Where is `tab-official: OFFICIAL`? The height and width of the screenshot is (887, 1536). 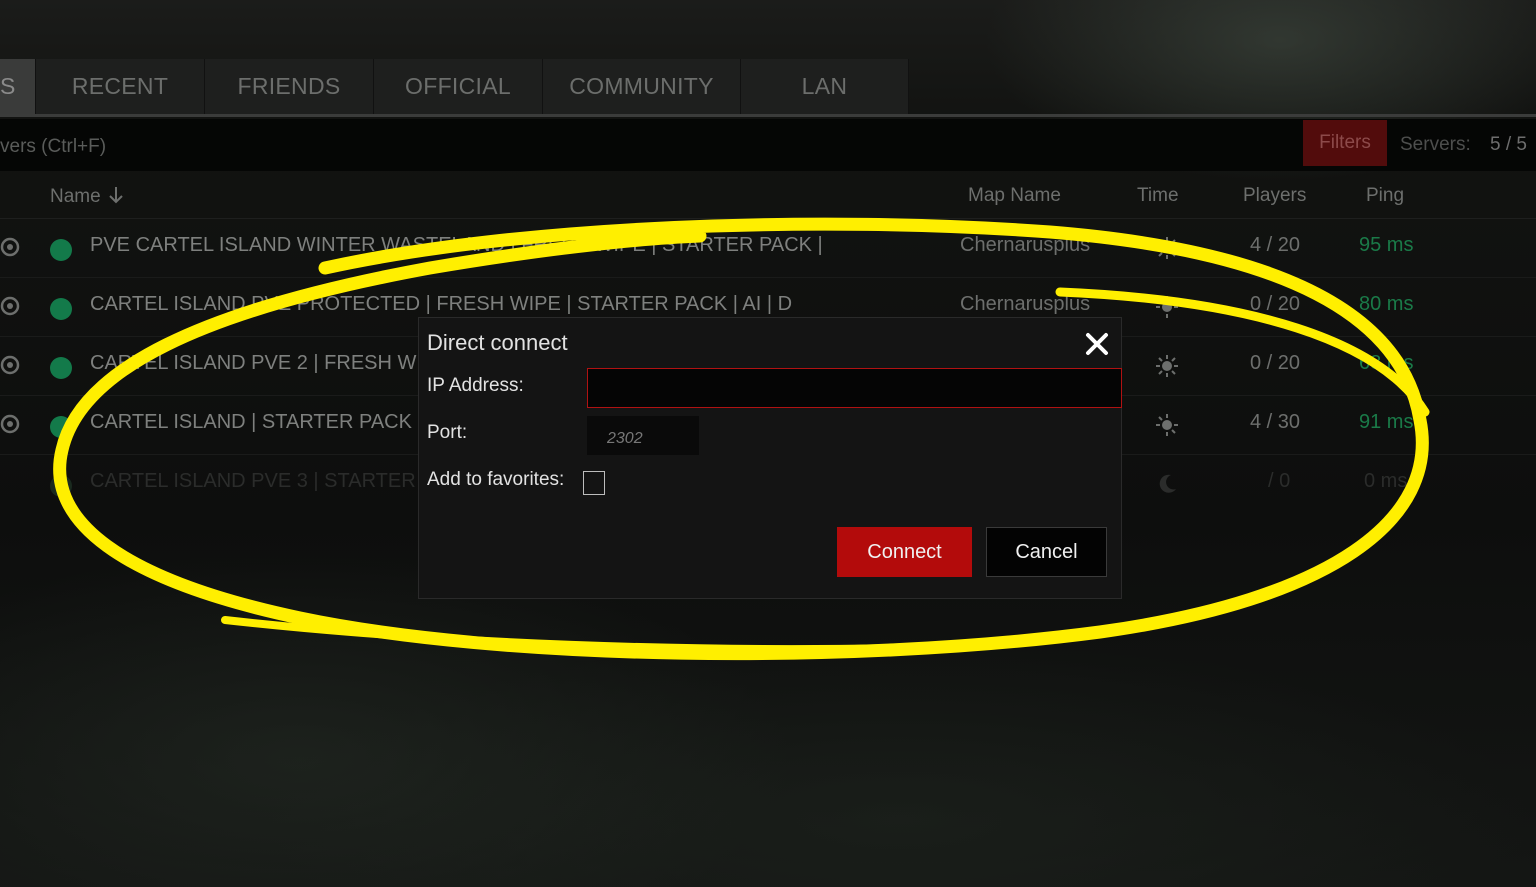 tab-official: OFFICIAL is located at coordinates (458, 86).